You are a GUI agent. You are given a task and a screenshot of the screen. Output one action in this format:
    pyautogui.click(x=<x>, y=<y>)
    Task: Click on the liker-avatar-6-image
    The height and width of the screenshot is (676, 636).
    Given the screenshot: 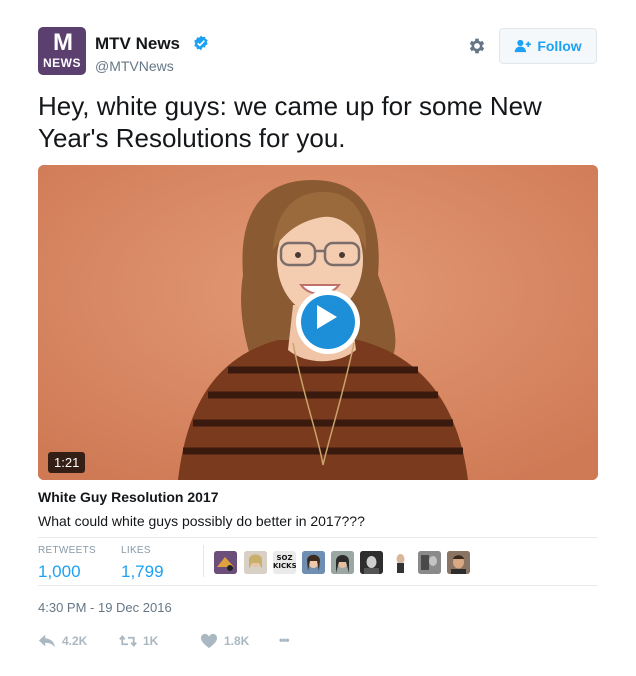 What is the action you would take?
    pyautogui.click(x=371, y=562)
    